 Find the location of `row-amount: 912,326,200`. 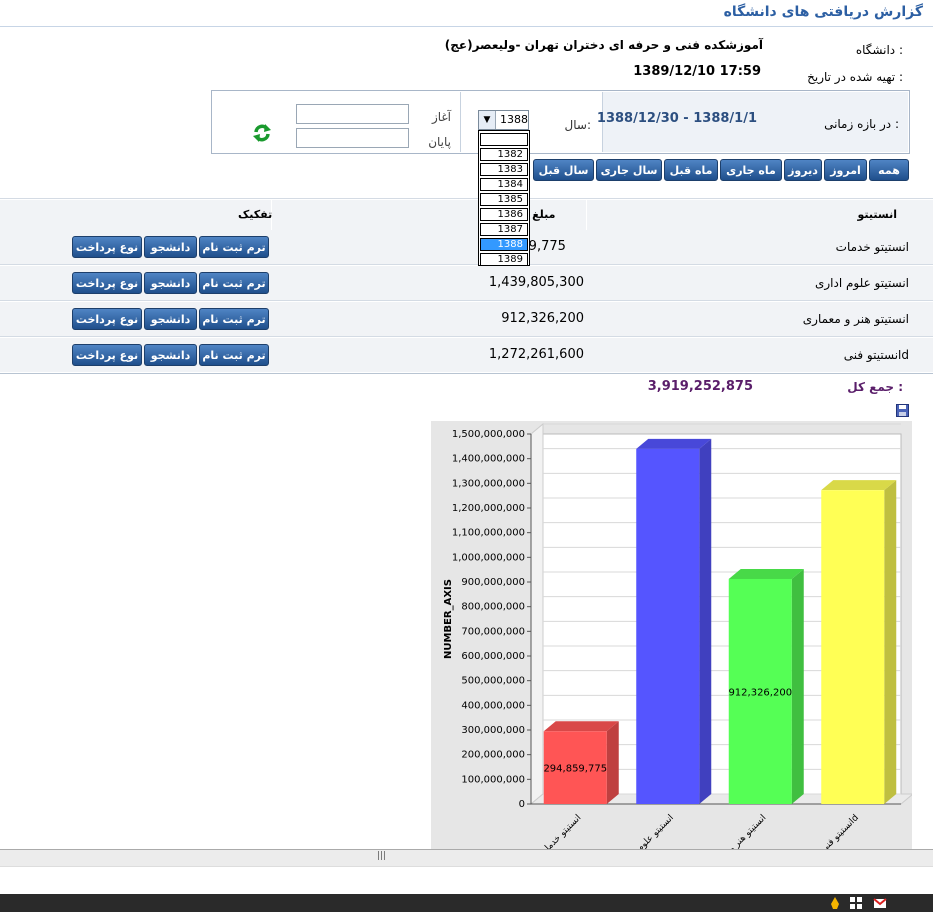

row-amount: 912,326,200 is located at coordinates (542, 318).